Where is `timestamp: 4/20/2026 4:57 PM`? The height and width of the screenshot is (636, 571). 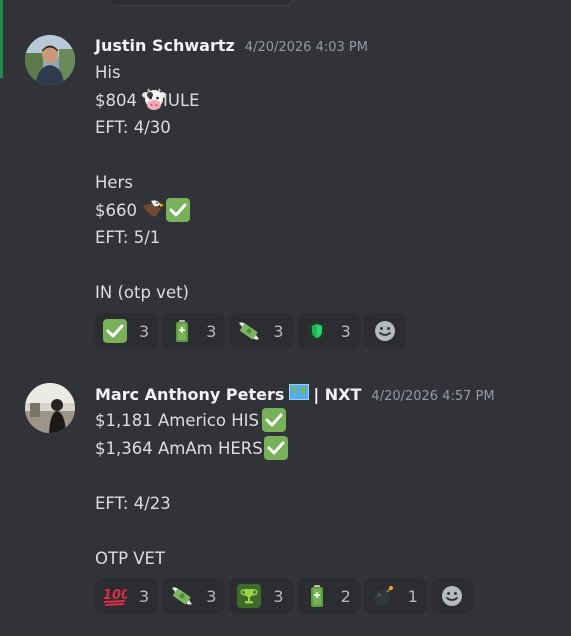
timestamp: 4/20/2026 4:57 PM is located at coordinates (432, 396).